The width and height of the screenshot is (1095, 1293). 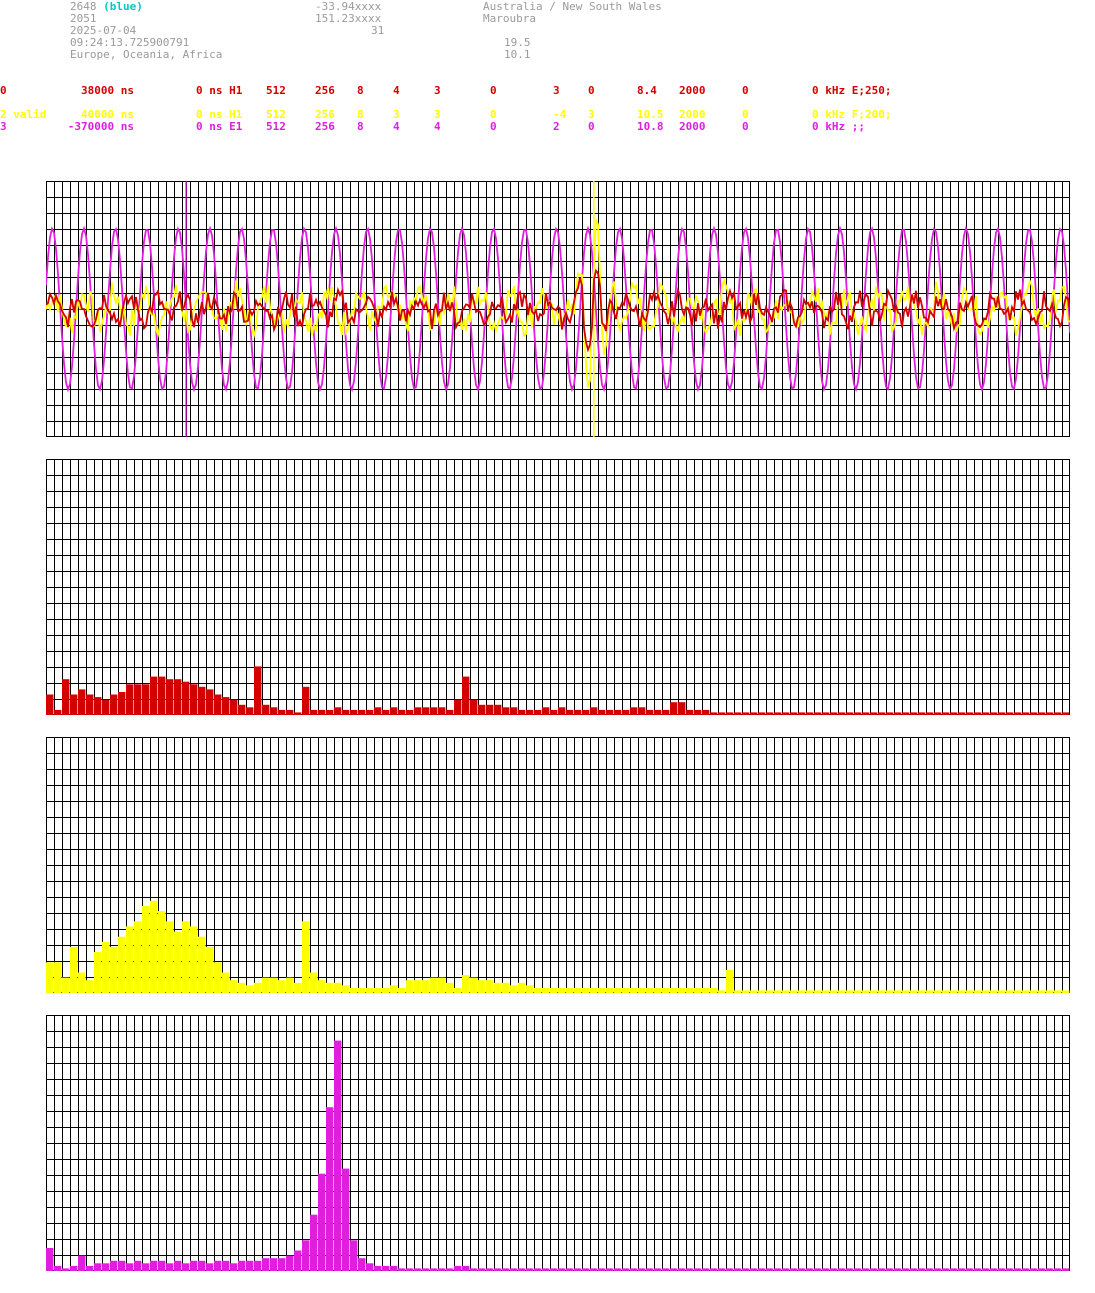 What do you see at coordinates (276, 126) in the screenshot?
I see `channel-2-col-3: 512` at bounding box center [276, 126].